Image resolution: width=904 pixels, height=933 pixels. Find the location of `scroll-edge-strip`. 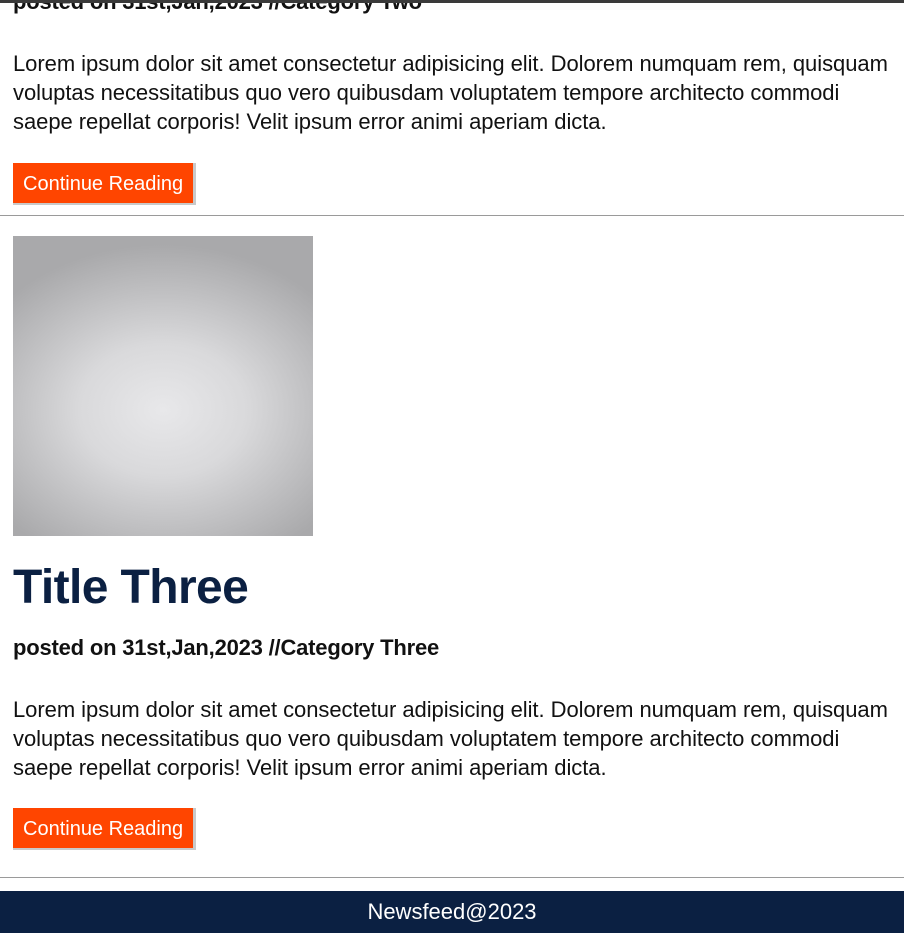

scroll-edge-strip is located at coordinates (452, 1).